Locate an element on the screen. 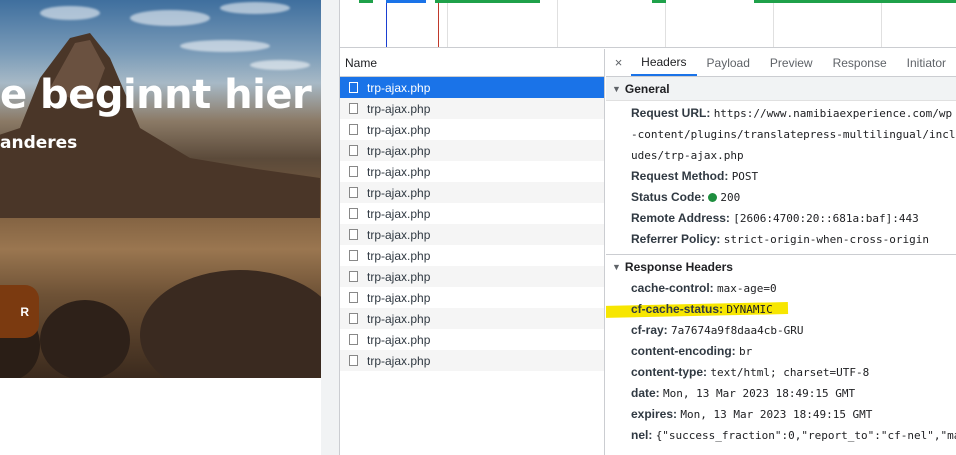  hero-subtitle: anderes is located at coordinates (39, 143).